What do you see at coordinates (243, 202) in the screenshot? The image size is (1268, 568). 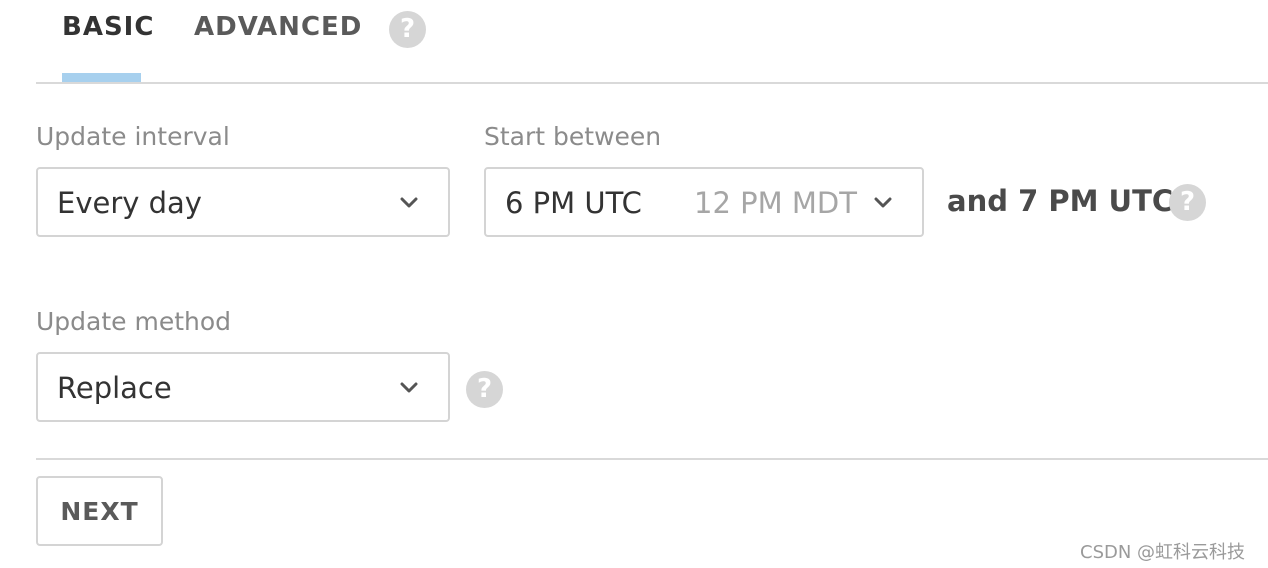 I see `update-interval-select: Every day` at bounding box center [243, 202].